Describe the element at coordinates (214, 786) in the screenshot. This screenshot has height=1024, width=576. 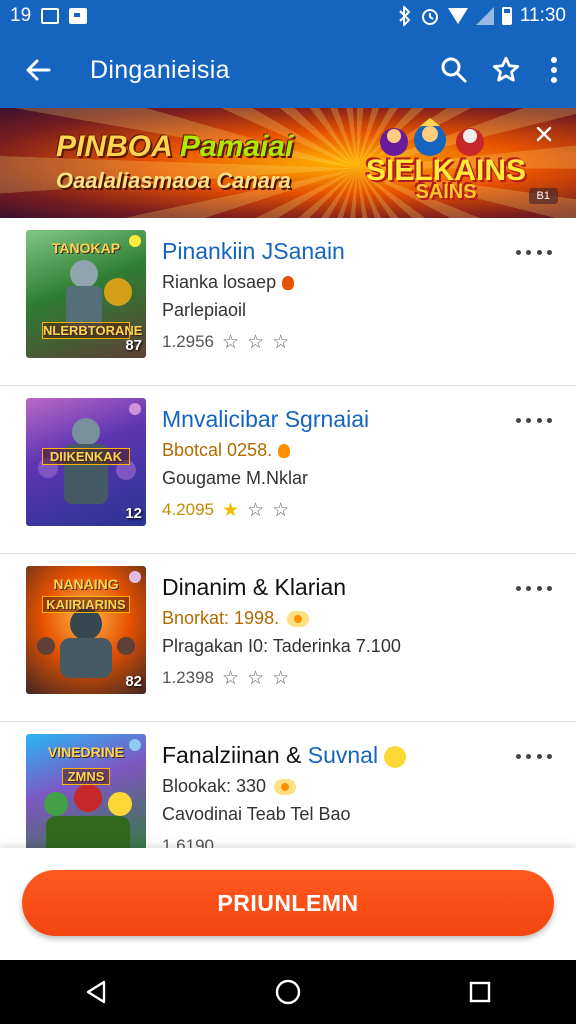
I see `game-subtitle-text: Blookak: 330` at that location.